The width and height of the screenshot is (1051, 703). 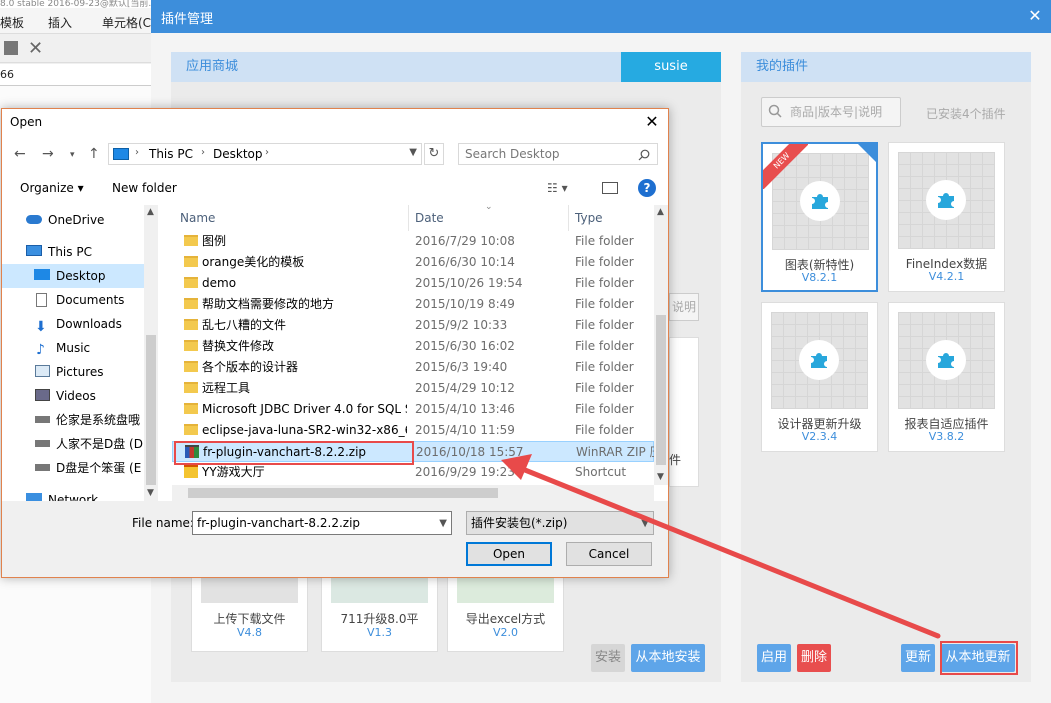 I want to click on sidebar-item-videos: Videos, so click(x=73, y=396).